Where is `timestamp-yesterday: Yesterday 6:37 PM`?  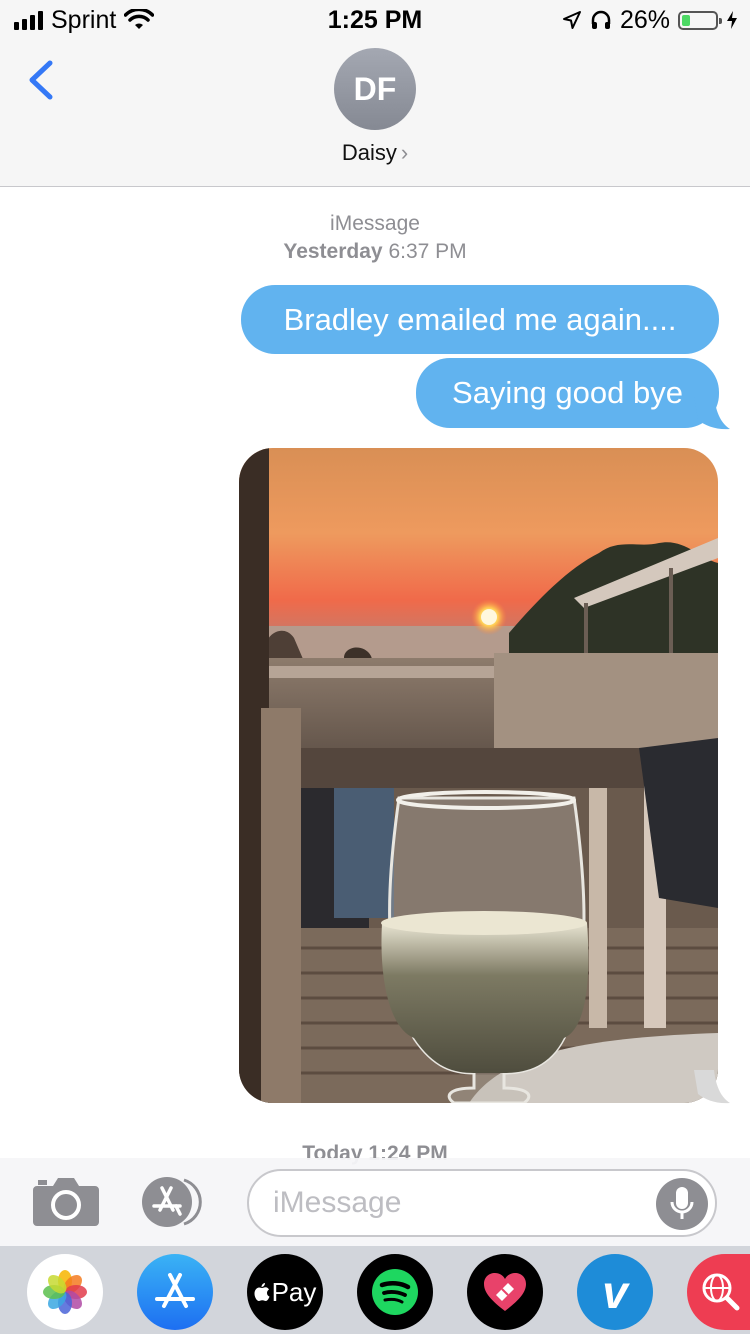 timestamp-yesterday: Yesterday 6:37 PM is located at coordinates (375, 252).